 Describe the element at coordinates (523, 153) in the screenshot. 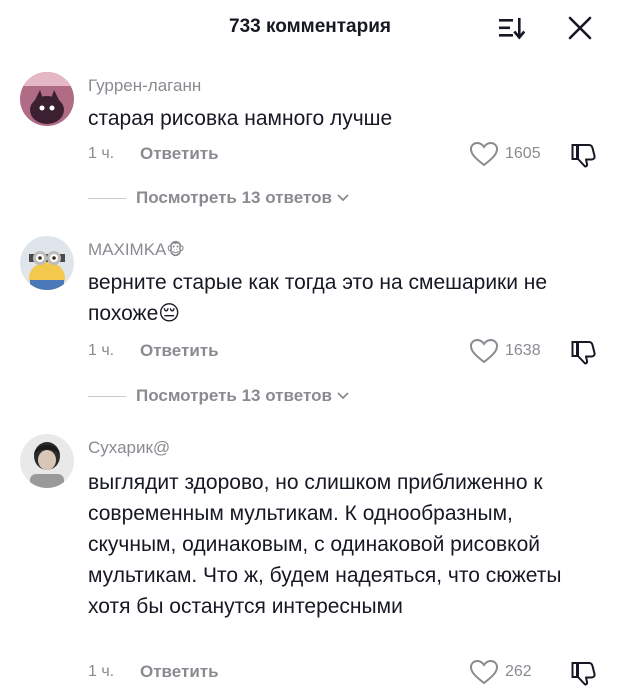

I see `like-count: 1605` at that location.